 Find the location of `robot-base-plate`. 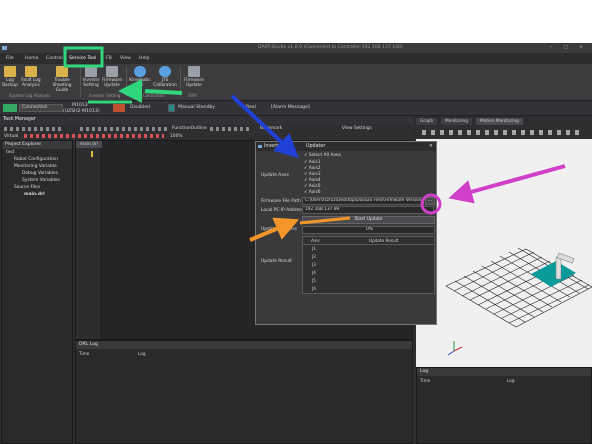

robot-base-plate is located at coordinates (553, 274).